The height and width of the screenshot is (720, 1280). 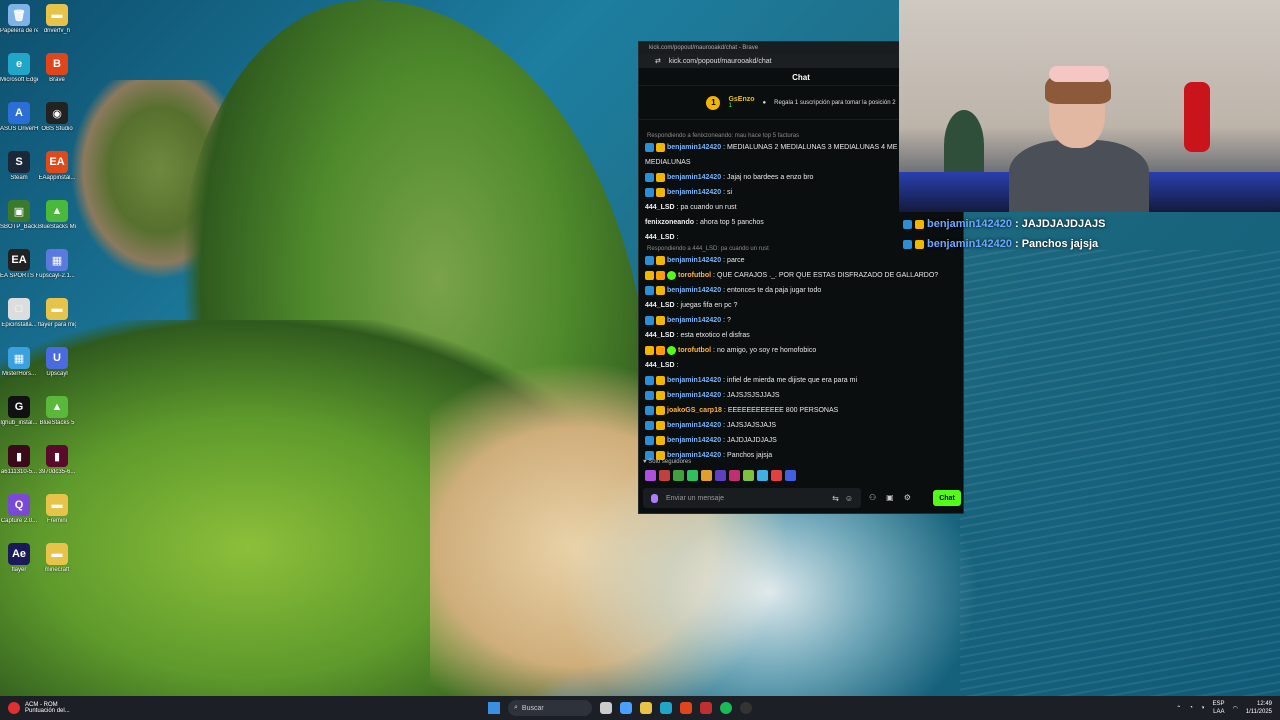 I want to click on task-view-icon, so click(x=606, y=708).